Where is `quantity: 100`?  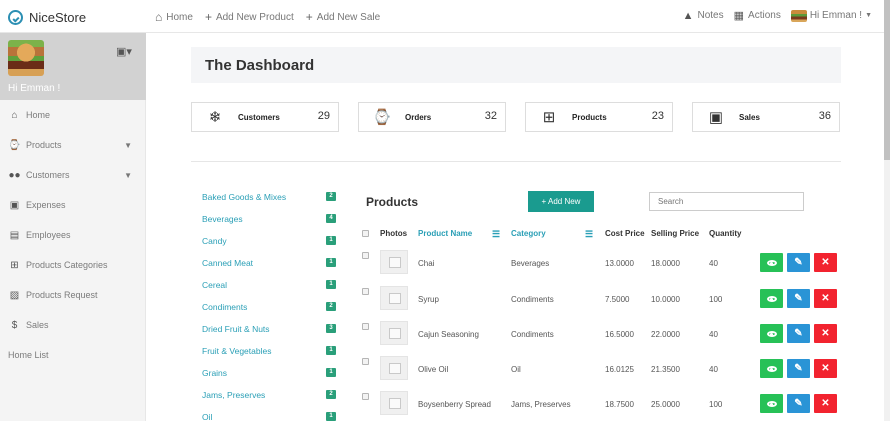 quantity: 100 is located at coordinates (716, 404).